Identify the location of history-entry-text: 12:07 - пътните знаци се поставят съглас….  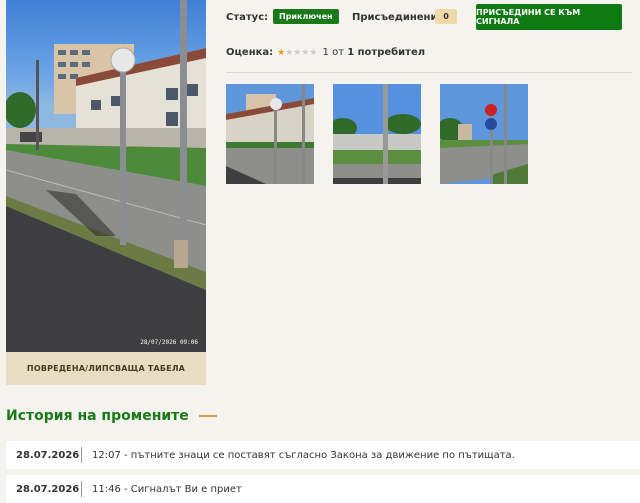
(303, 455).